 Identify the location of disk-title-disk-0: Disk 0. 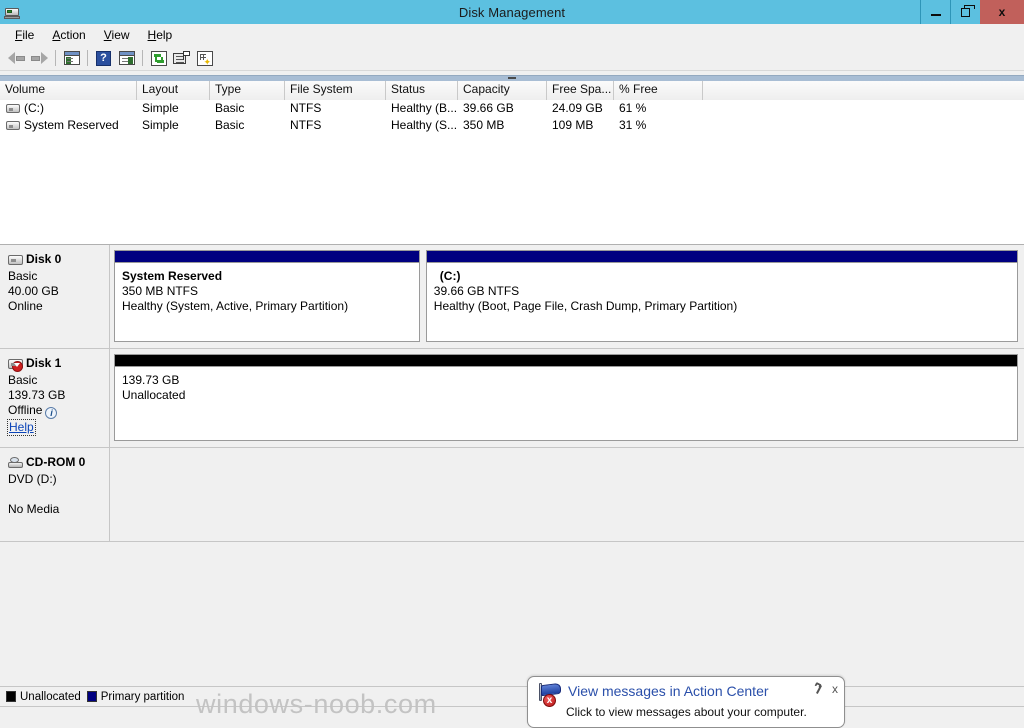
(55, 259).